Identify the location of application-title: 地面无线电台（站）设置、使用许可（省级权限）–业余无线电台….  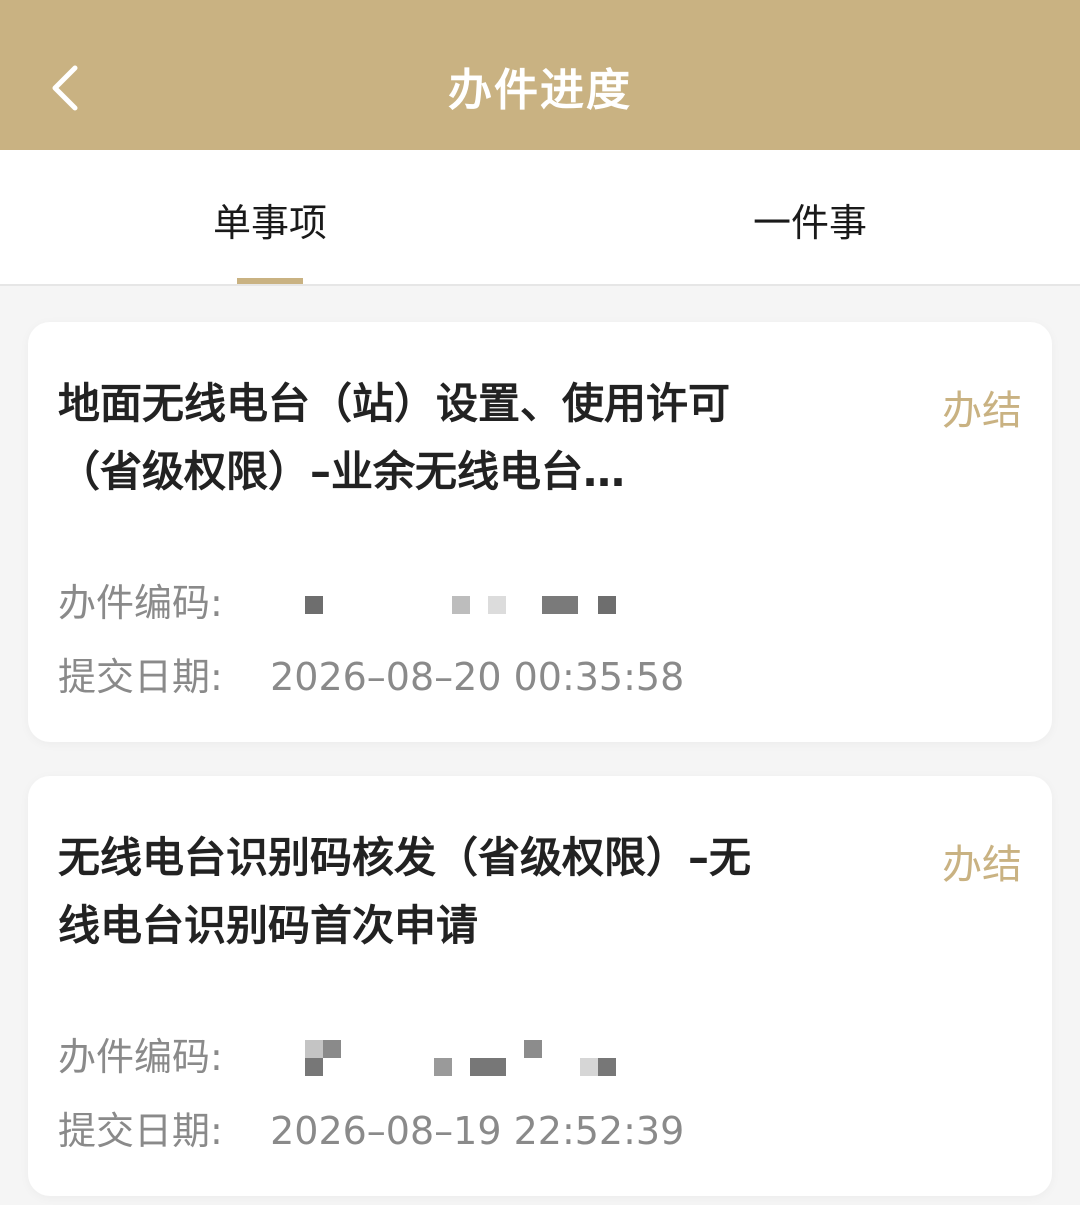
(394, 437).